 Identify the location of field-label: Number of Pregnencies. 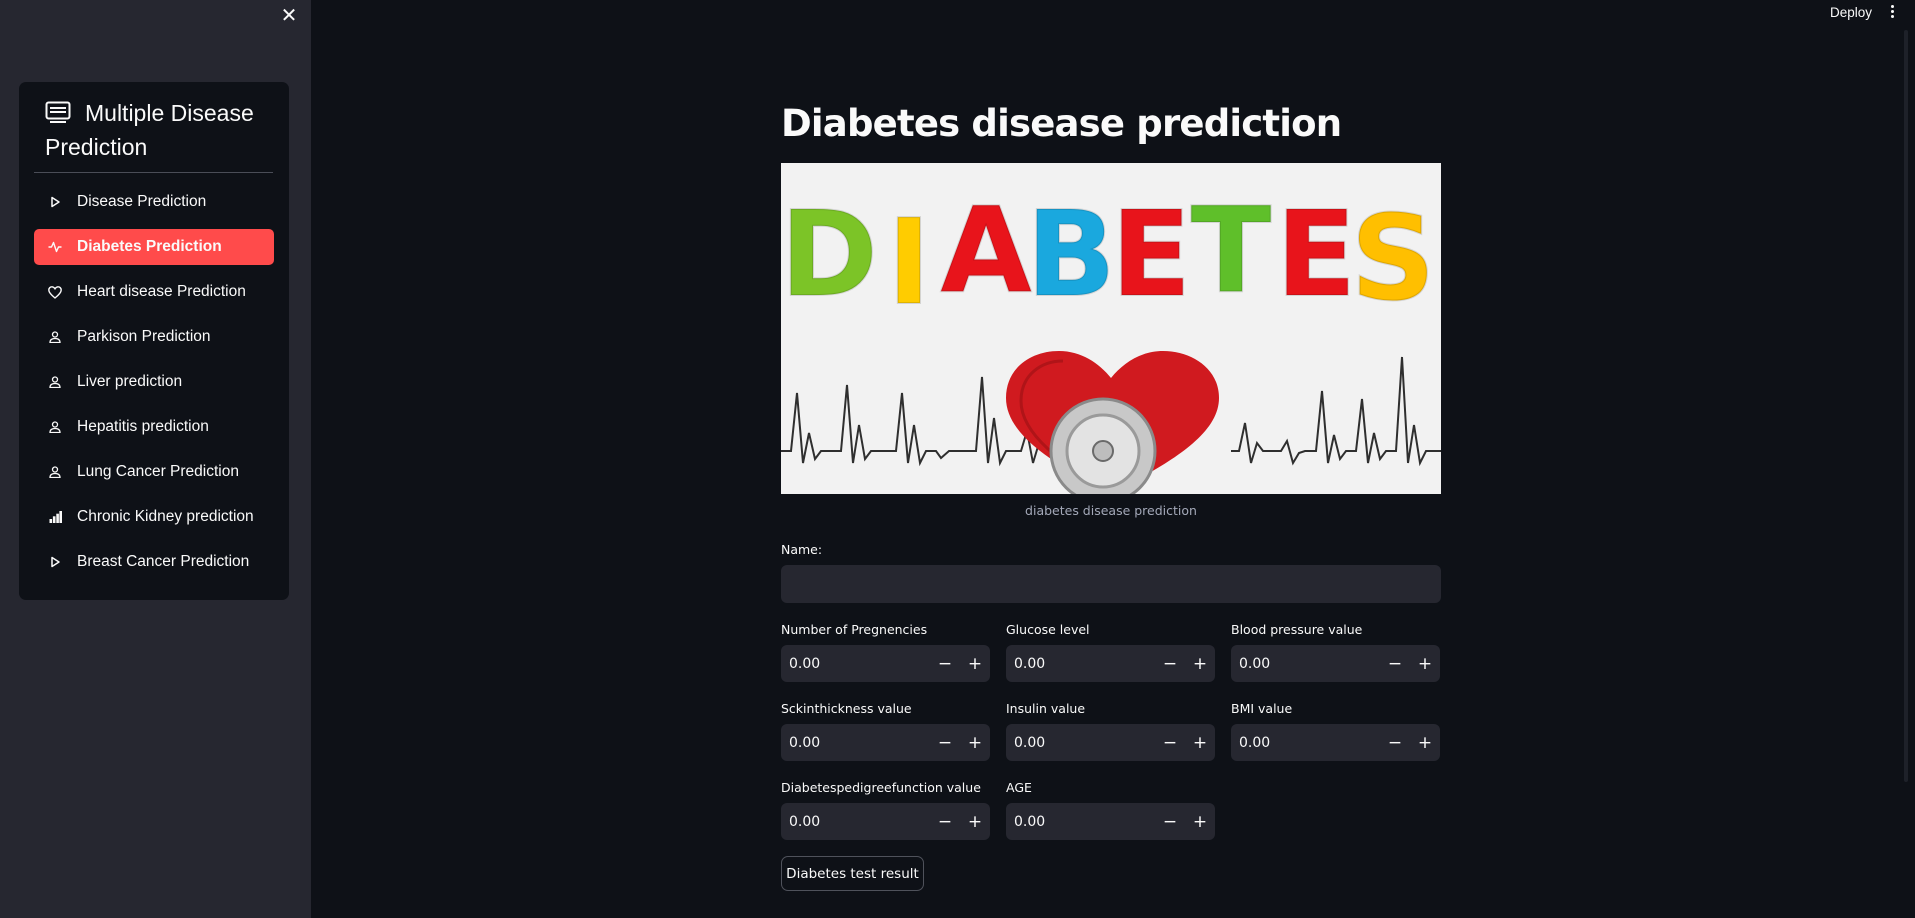
(854, 629).